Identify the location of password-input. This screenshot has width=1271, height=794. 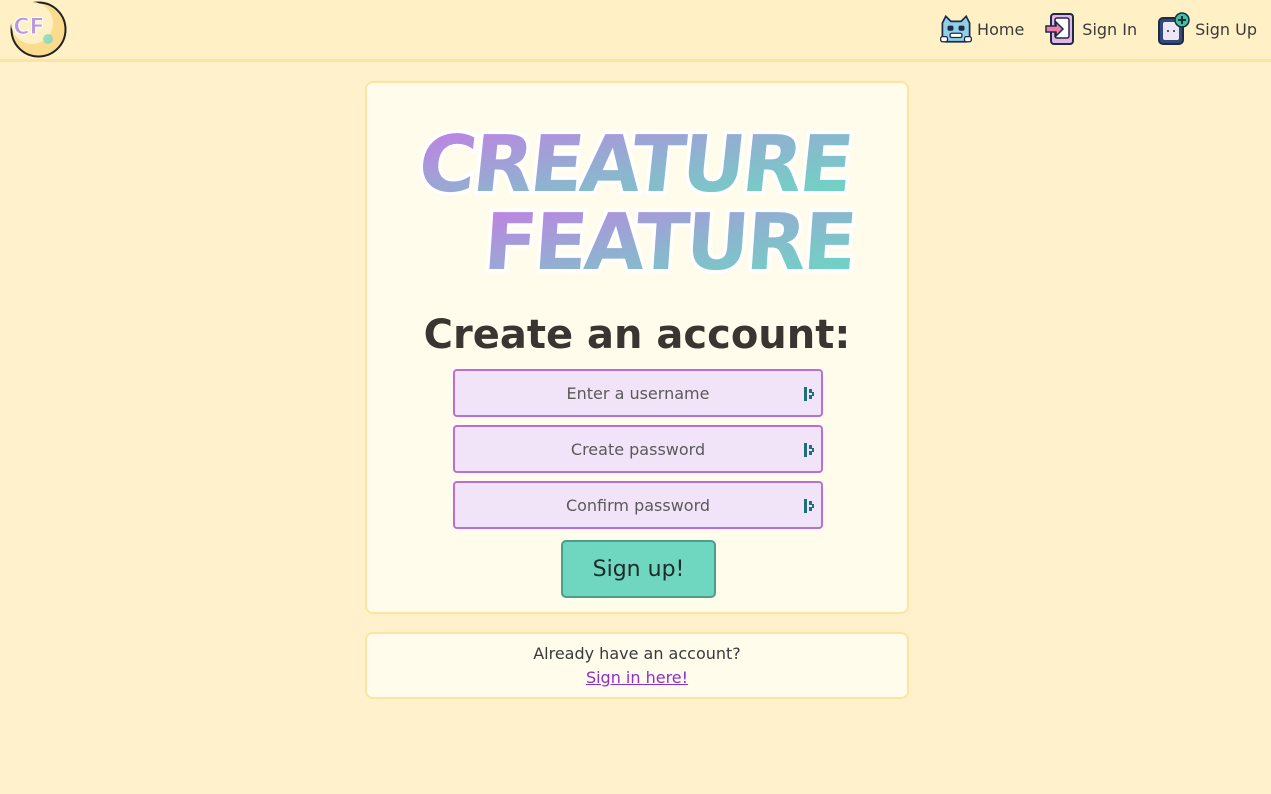
(638, 449).